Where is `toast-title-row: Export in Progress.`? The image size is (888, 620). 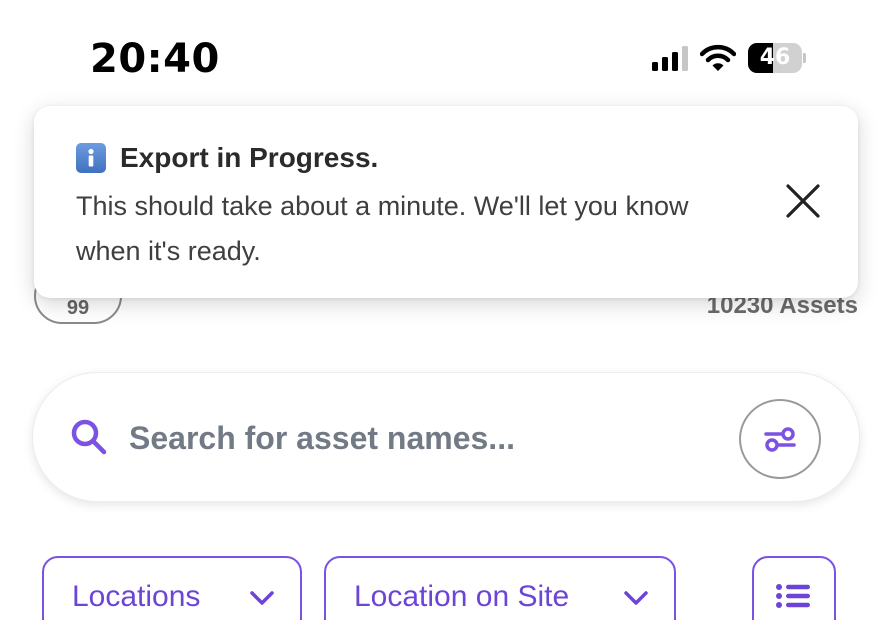 toast-title-row: Export in Progress. is located at coordinates (227, 158).